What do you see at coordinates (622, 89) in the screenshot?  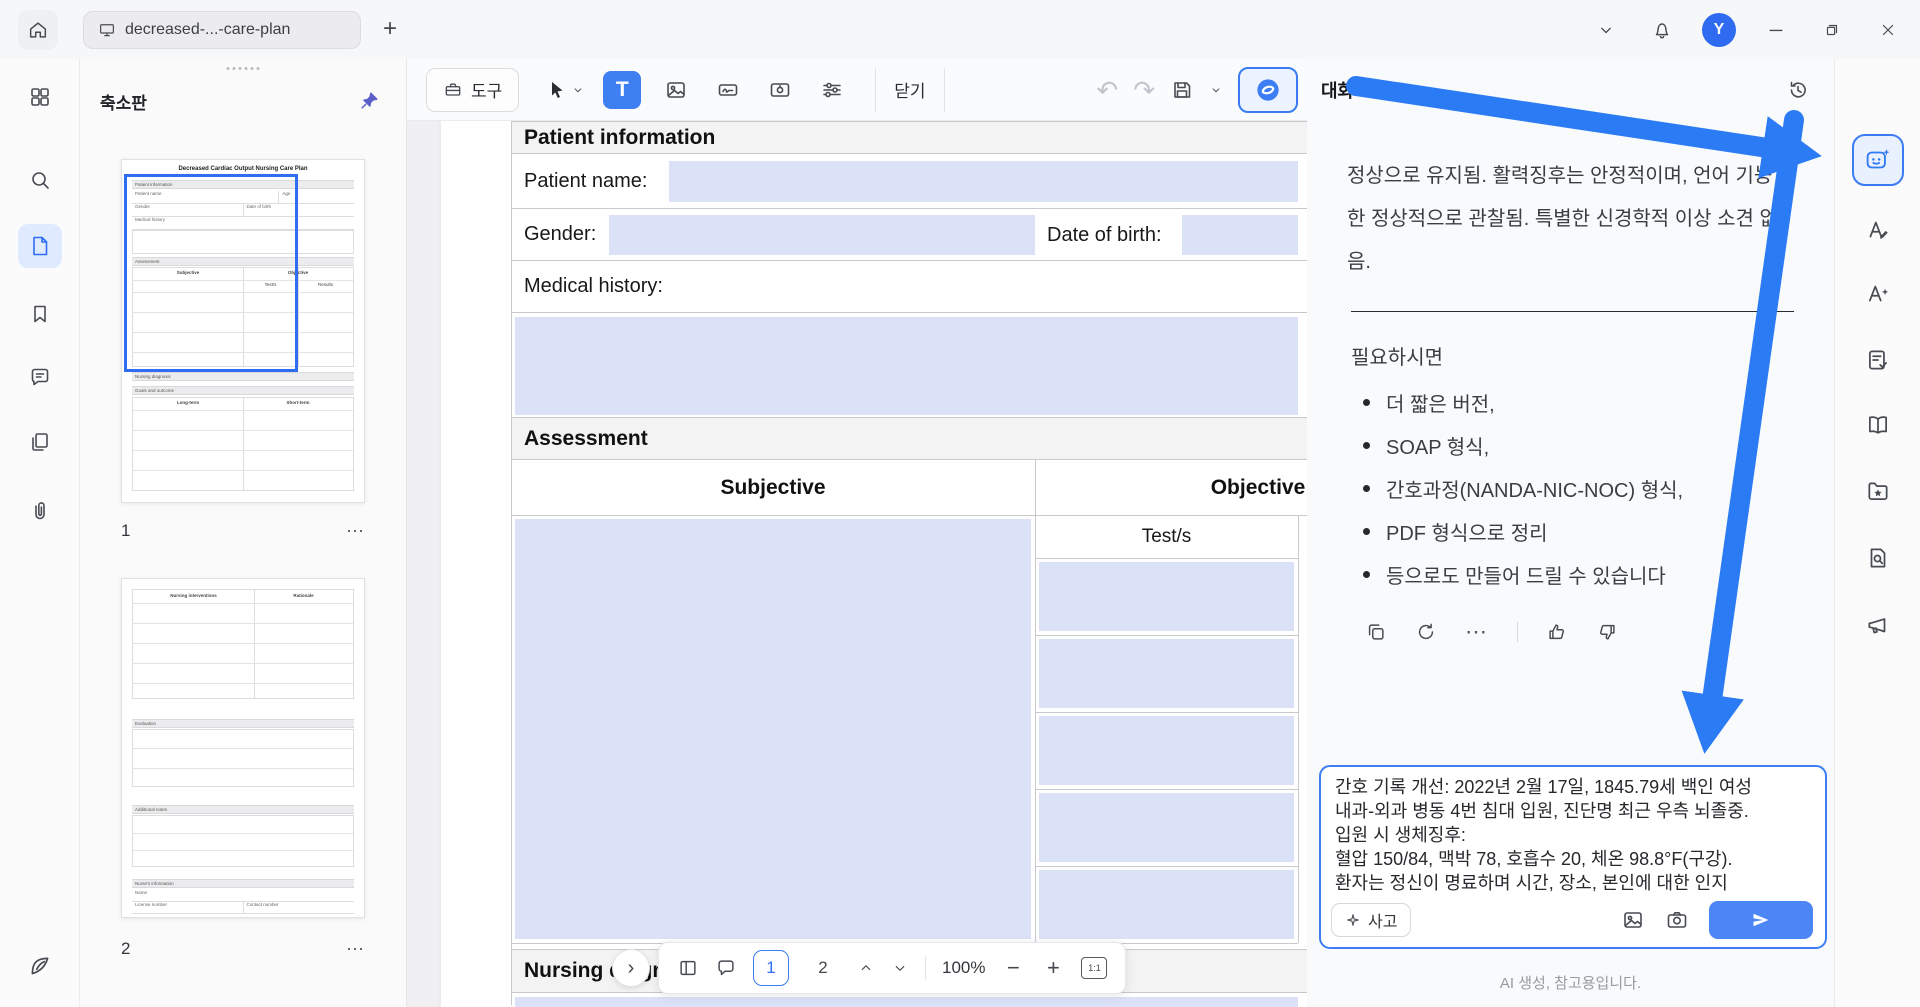 I see `text-tool-button: T` at bounding box center [622, 89].